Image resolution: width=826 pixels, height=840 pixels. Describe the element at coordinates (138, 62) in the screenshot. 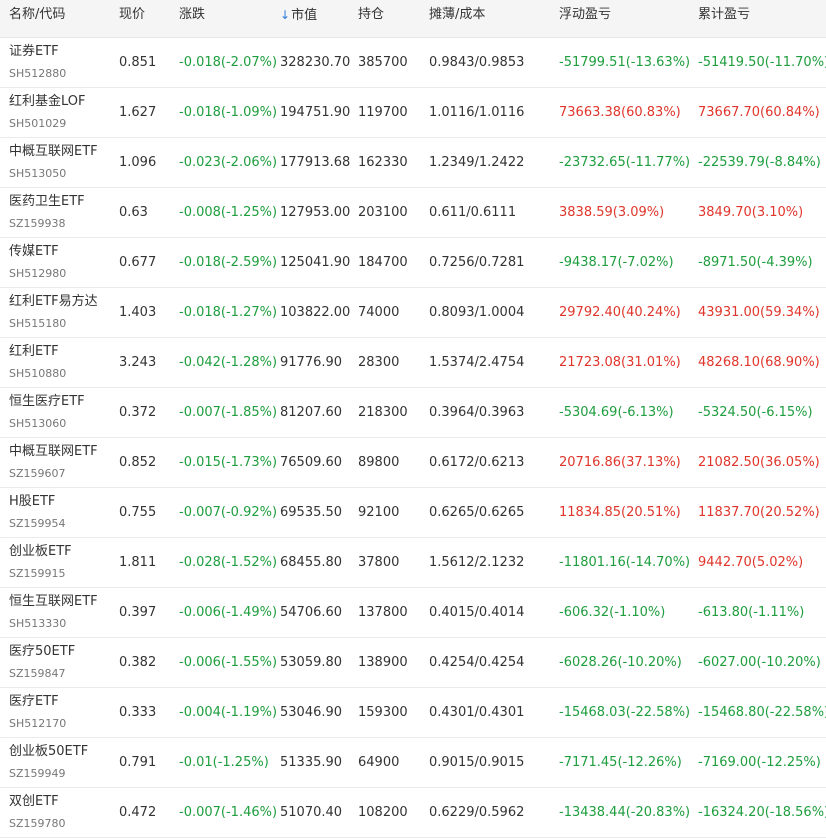

I see `price-cell: 0.851` at that location.